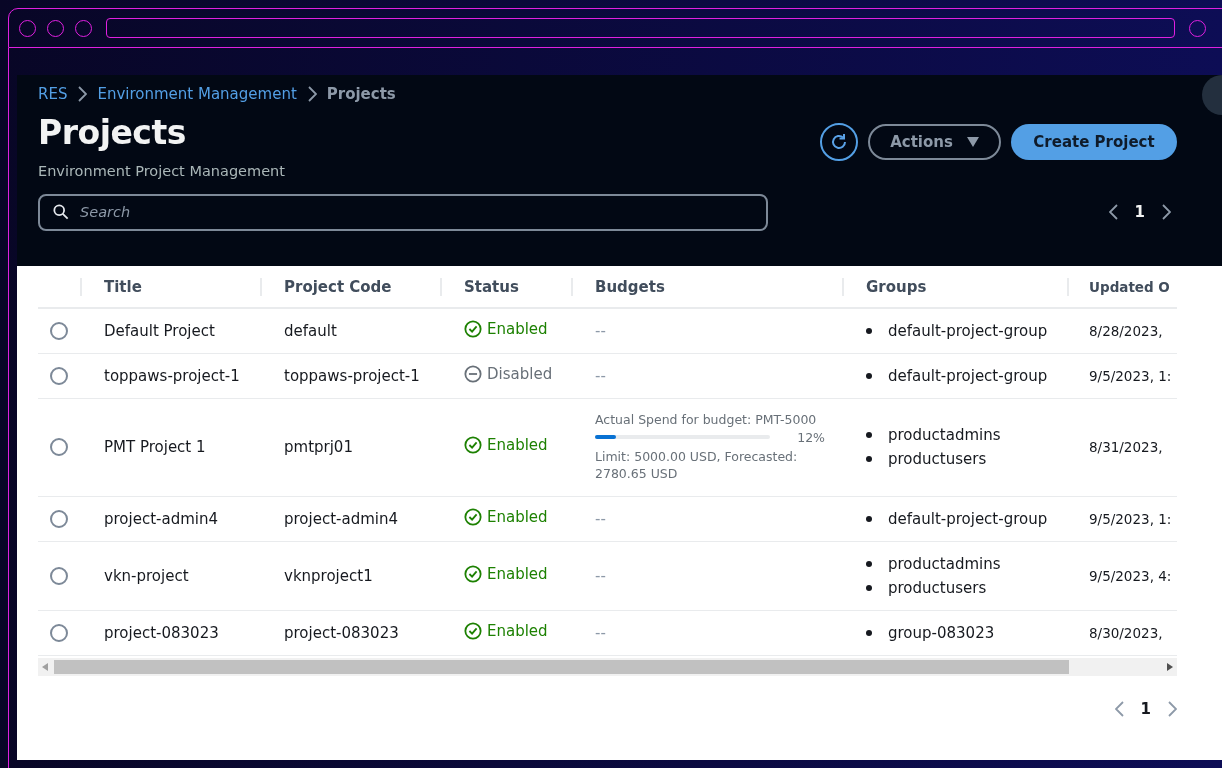 The width and height of the screenshot is (1222, 768). Describe the element at coordinates (520, 373) in the screenshot. I see `status-text: Disabled` at that location.